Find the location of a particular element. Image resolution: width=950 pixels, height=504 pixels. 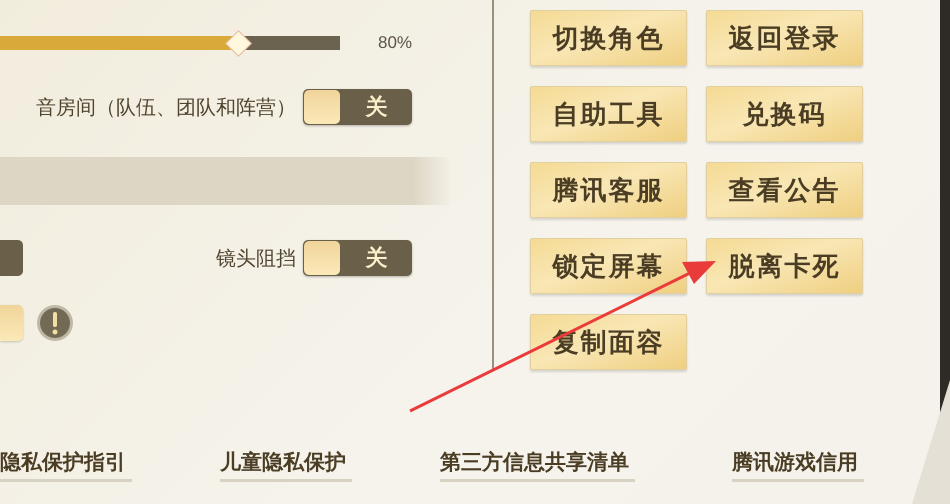

menu-button: 兑换码 is located at coordinates (784, 114).